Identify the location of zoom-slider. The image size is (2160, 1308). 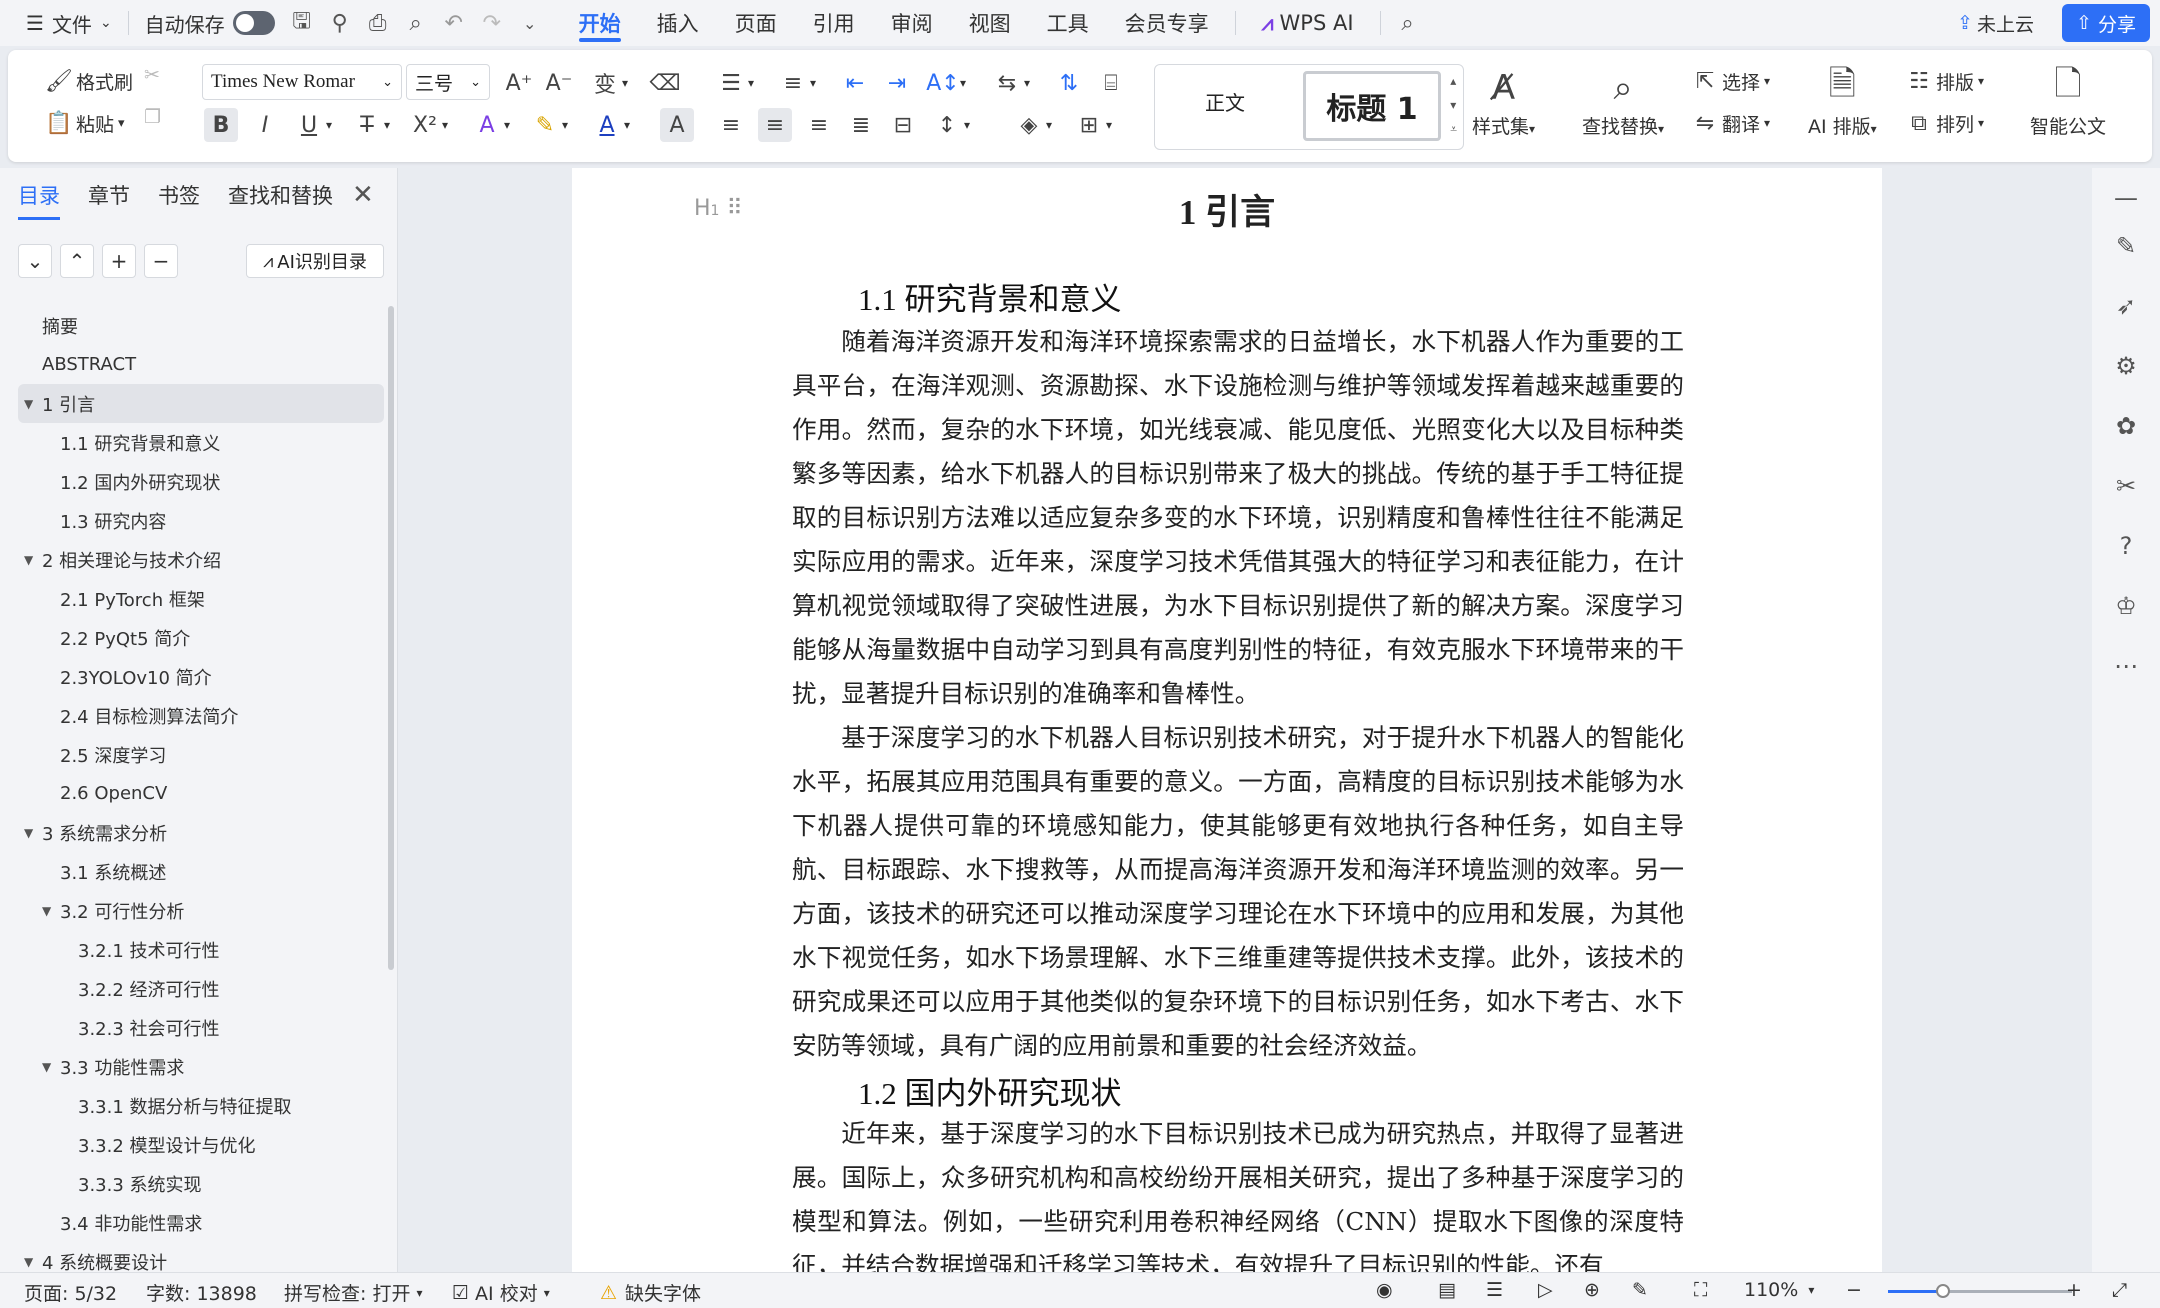
(1980, 1291).